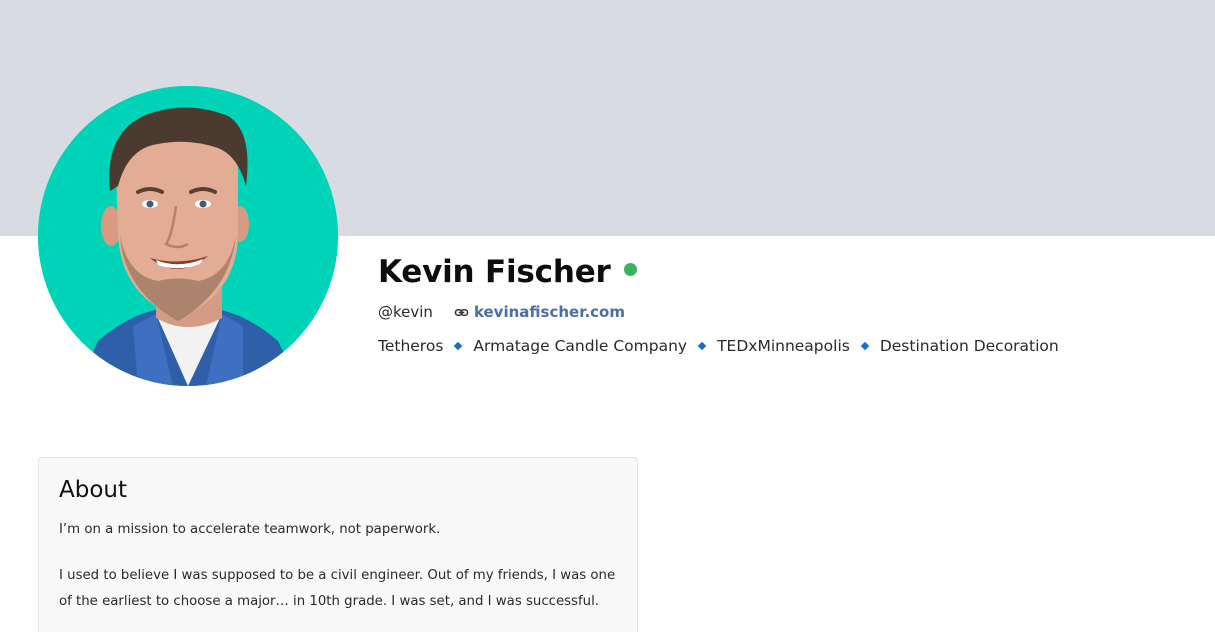  What do you see at coordinates (494, 272) in the screenshot?
I see `profile-name: Kevin Fischer` at bounding box center [494, 272].